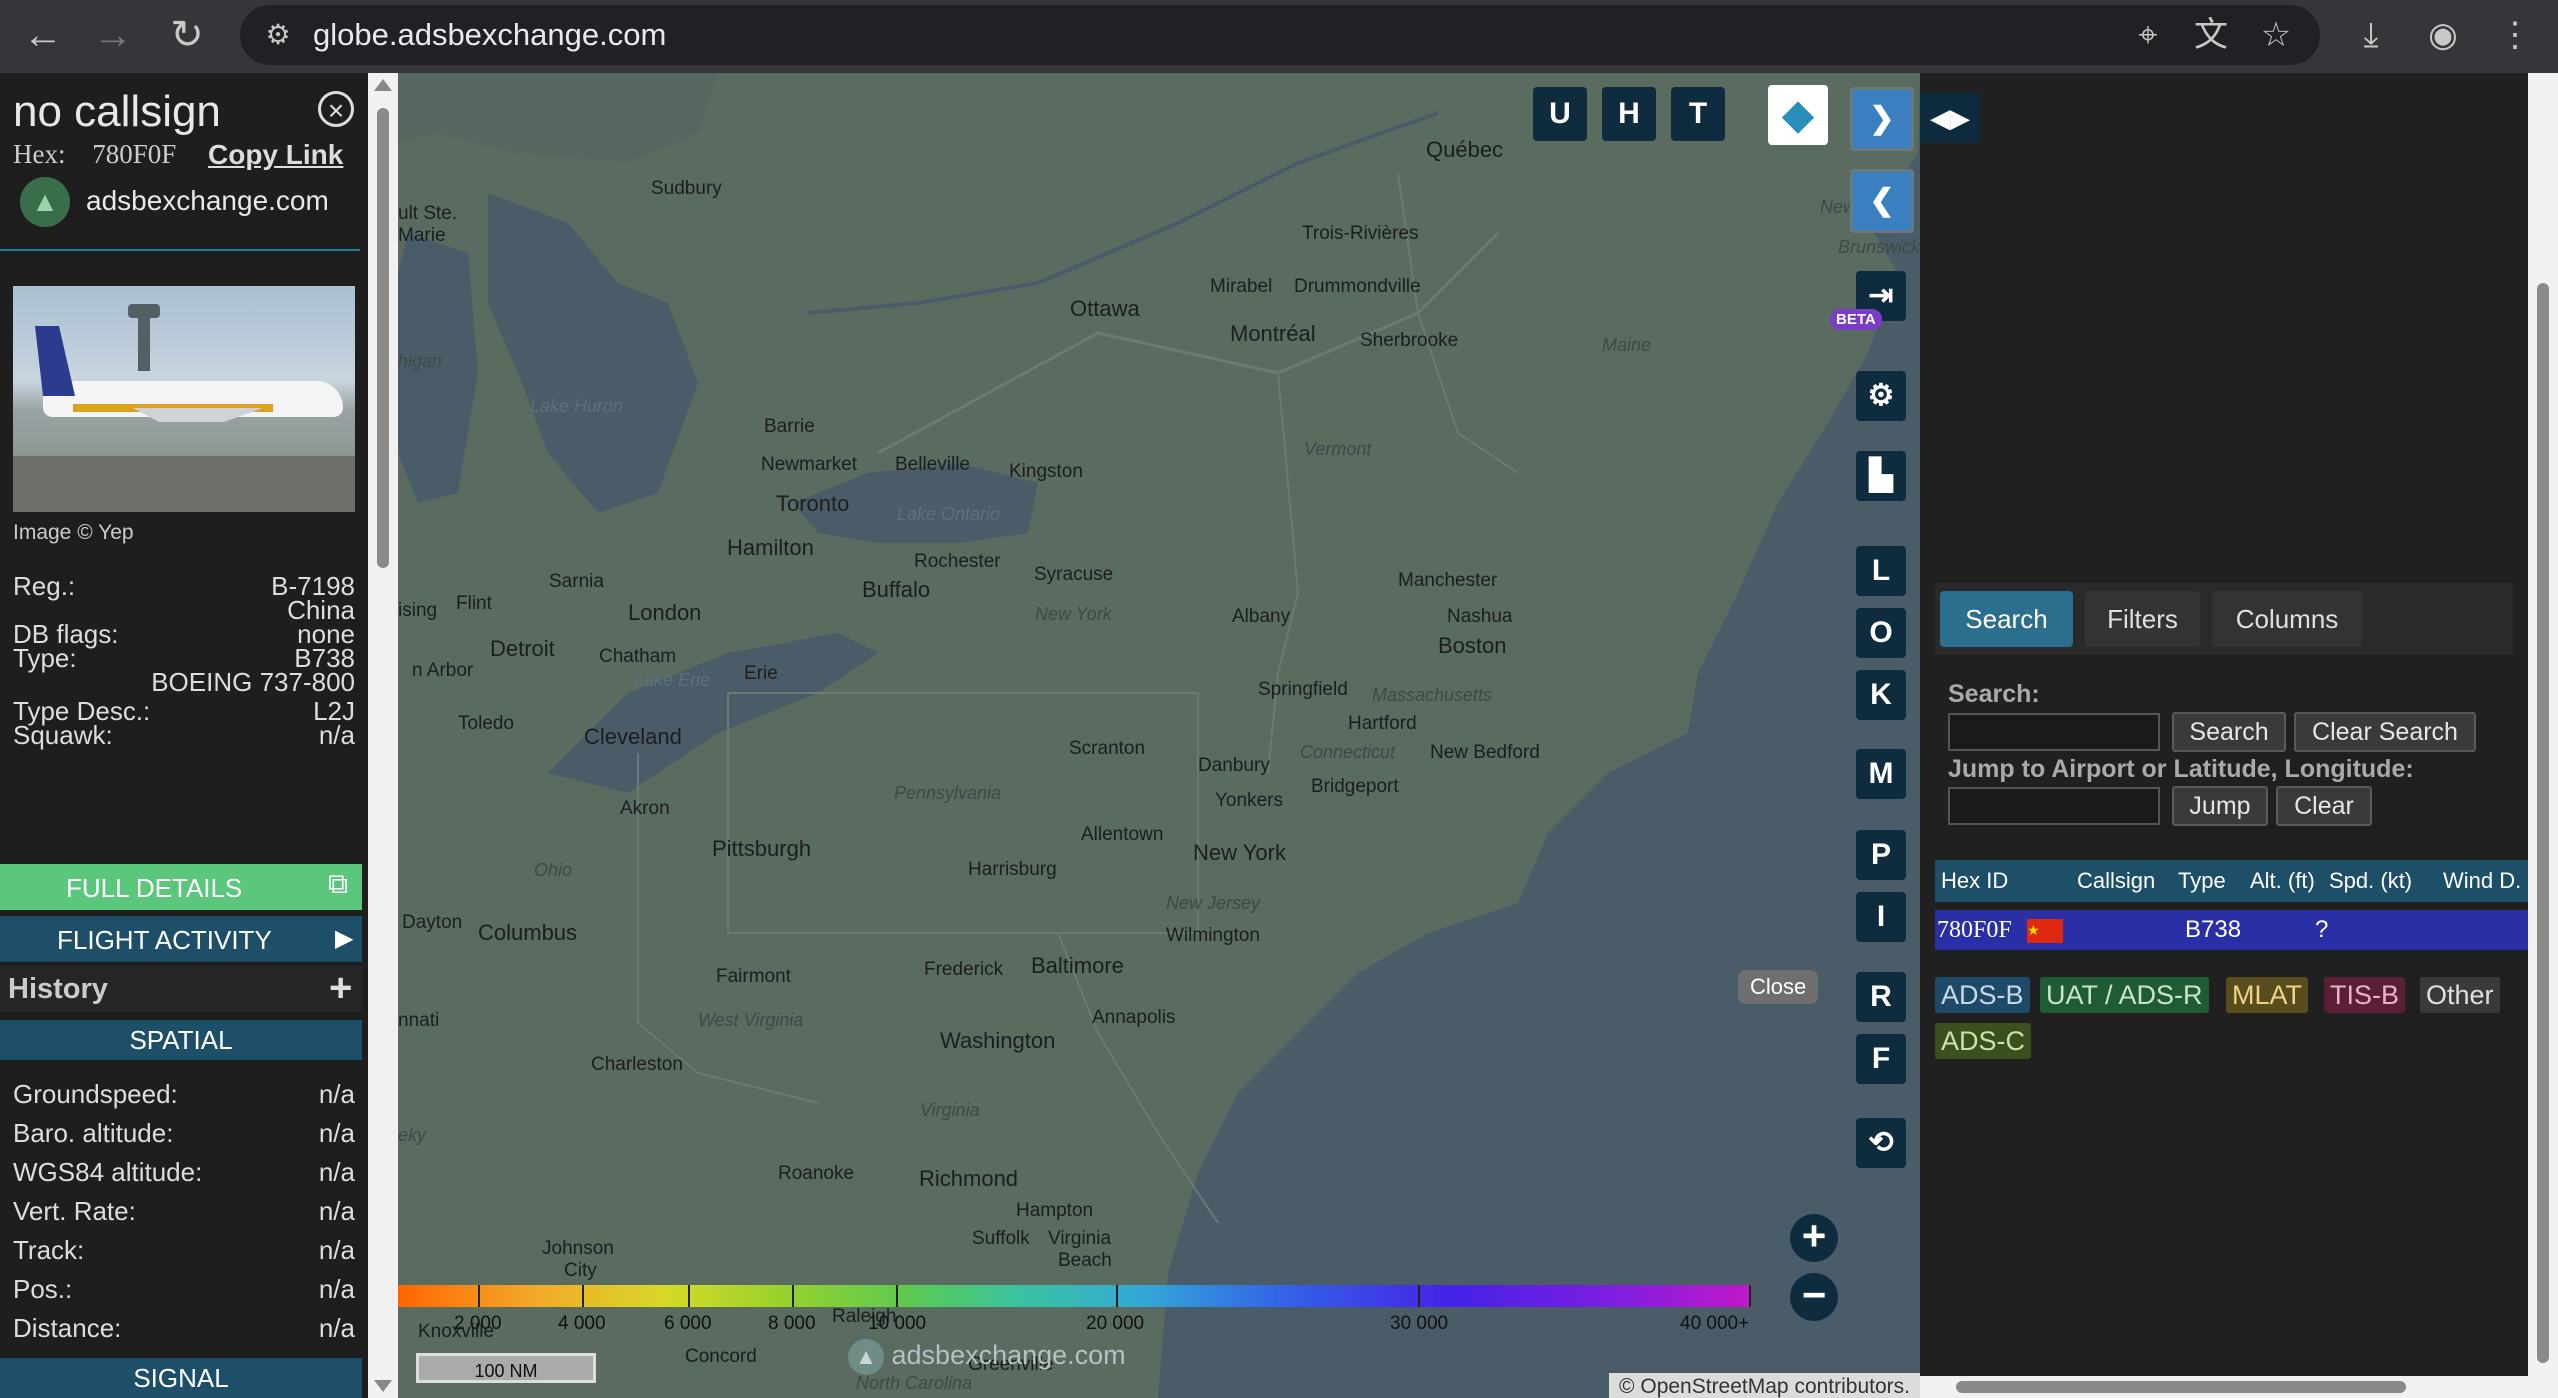 Image resolution: width=2558 pixels, height=1398 pixels. What do you see at coordinates (2142, 619) in the screenshot?
I see `tab-filters: Filters` at bounding box center [2142, 619].